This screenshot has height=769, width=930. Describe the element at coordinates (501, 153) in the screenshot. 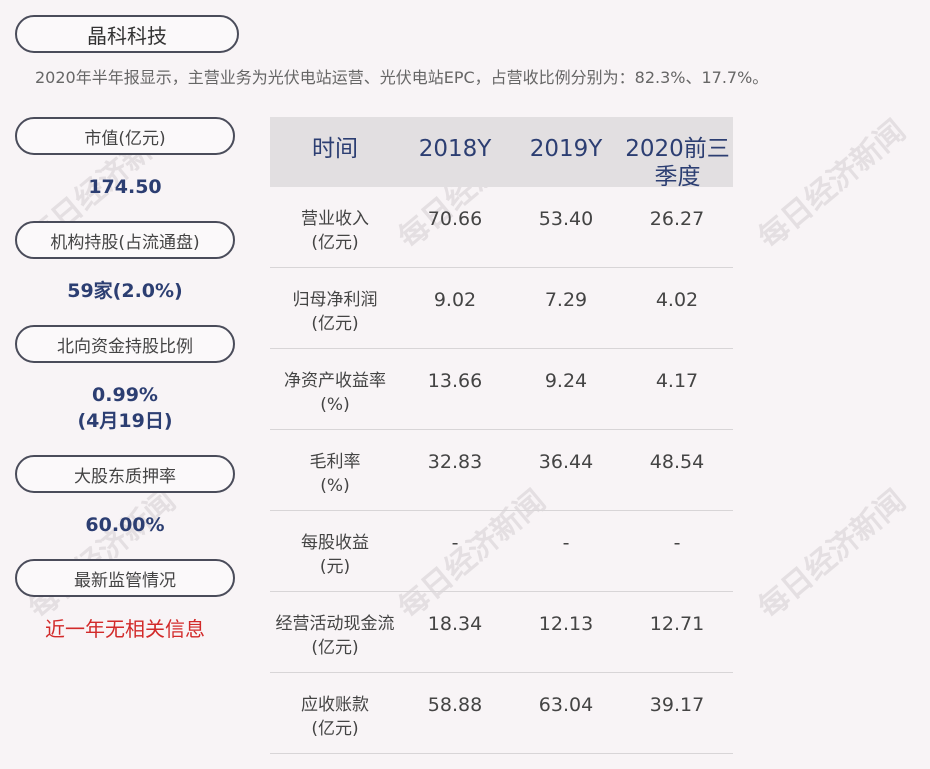

I see `table-header: 时间 2018Y 2019Y 2020前三 季度` at that location.